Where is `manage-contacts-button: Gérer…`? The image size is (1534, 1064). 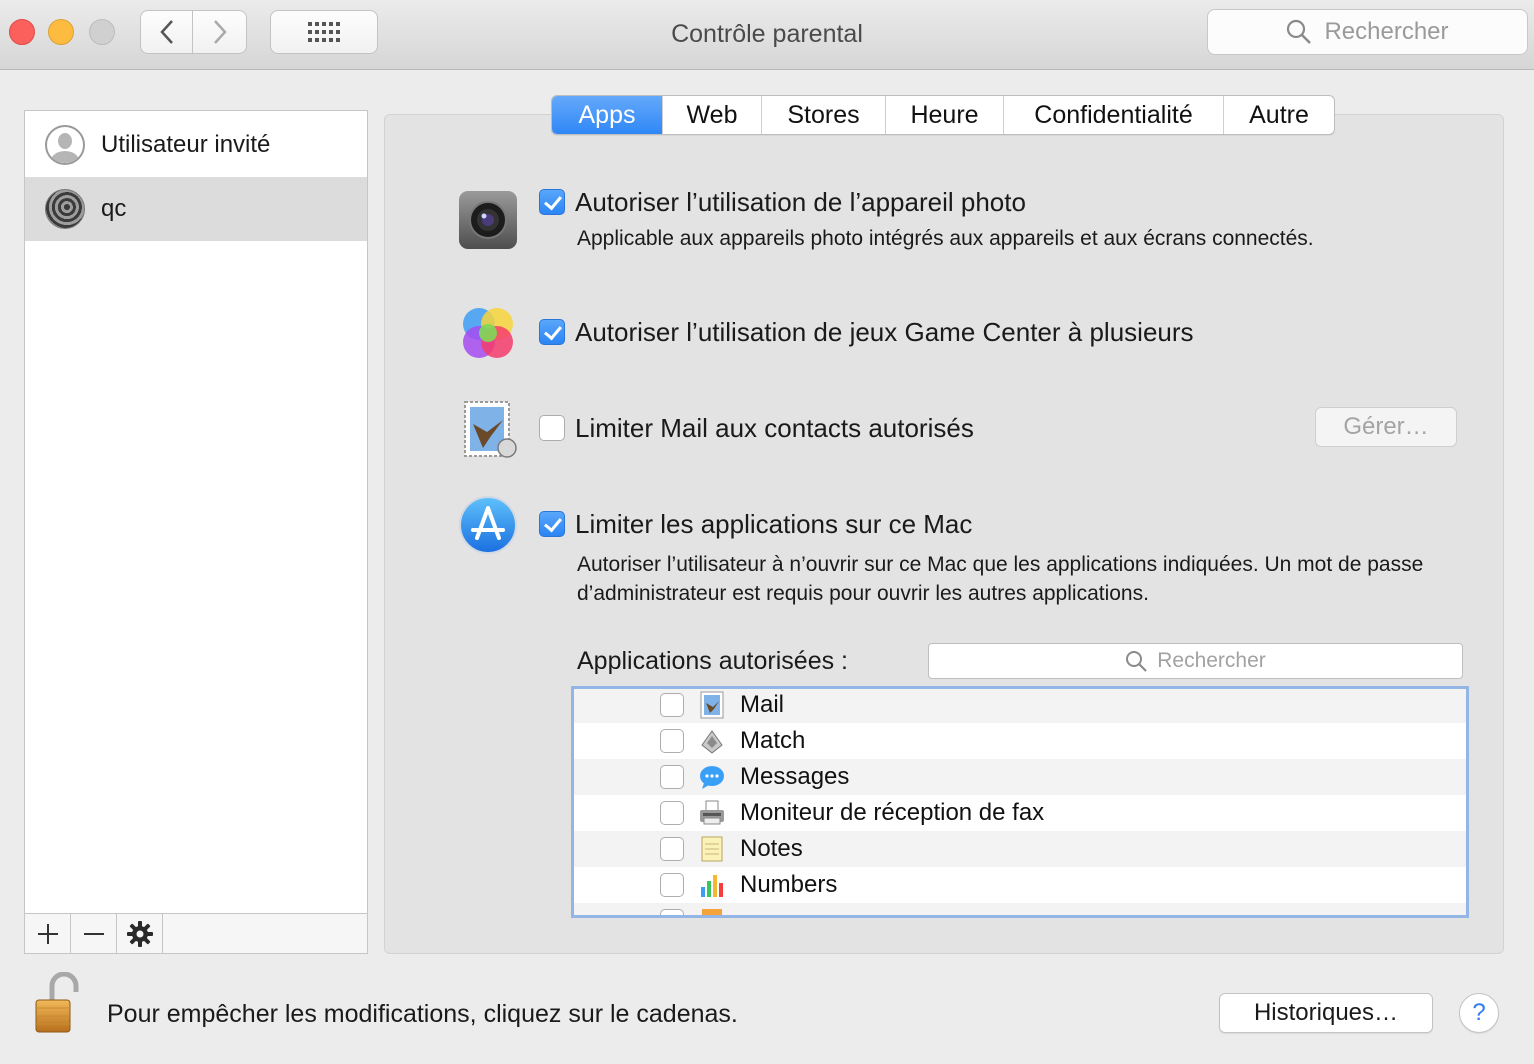 manage-contacts-button: Gérer… is located at coordinates (1386, 427).